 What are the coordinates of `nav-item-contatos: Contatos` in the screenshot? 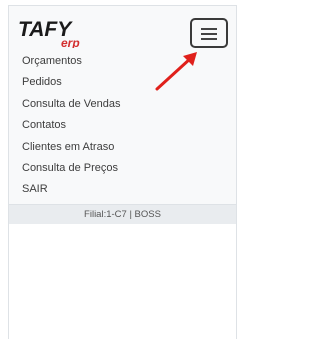 It's located at (71, 125).